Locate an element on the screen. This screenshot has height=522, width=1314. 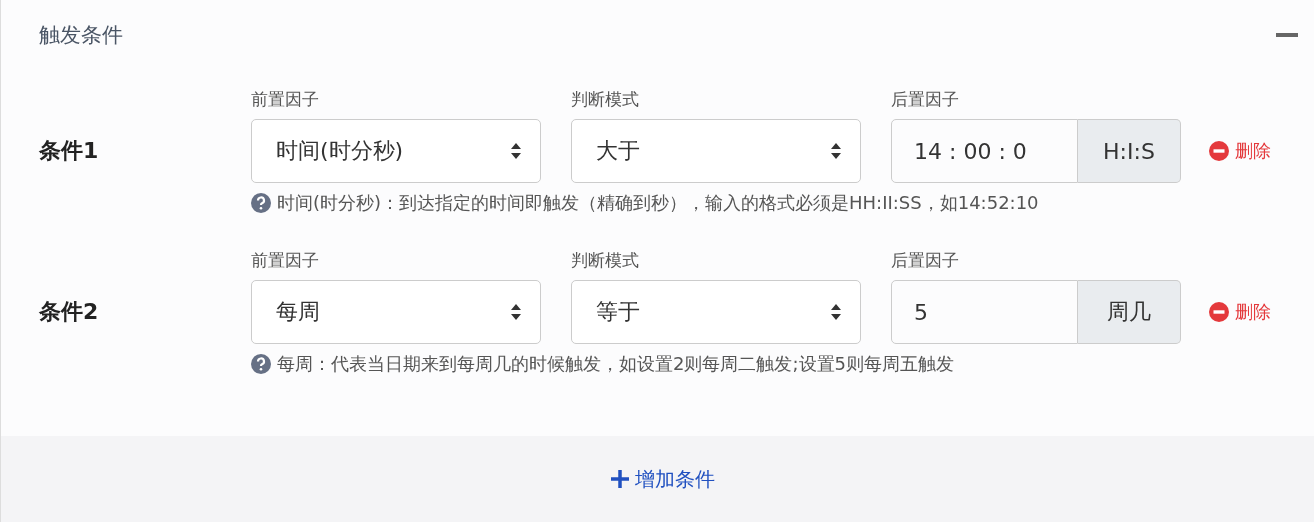
plus-icon is located at coordinates (619, 479).